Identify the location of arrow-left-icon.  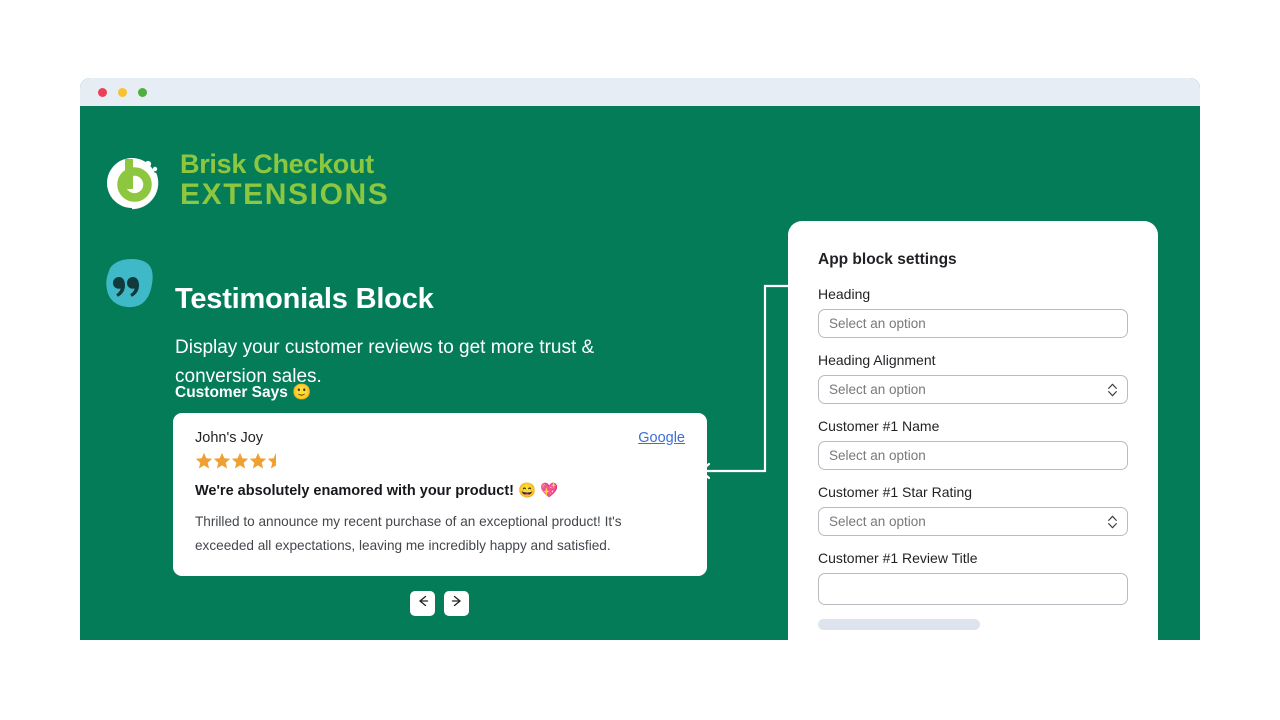
(423, 603).